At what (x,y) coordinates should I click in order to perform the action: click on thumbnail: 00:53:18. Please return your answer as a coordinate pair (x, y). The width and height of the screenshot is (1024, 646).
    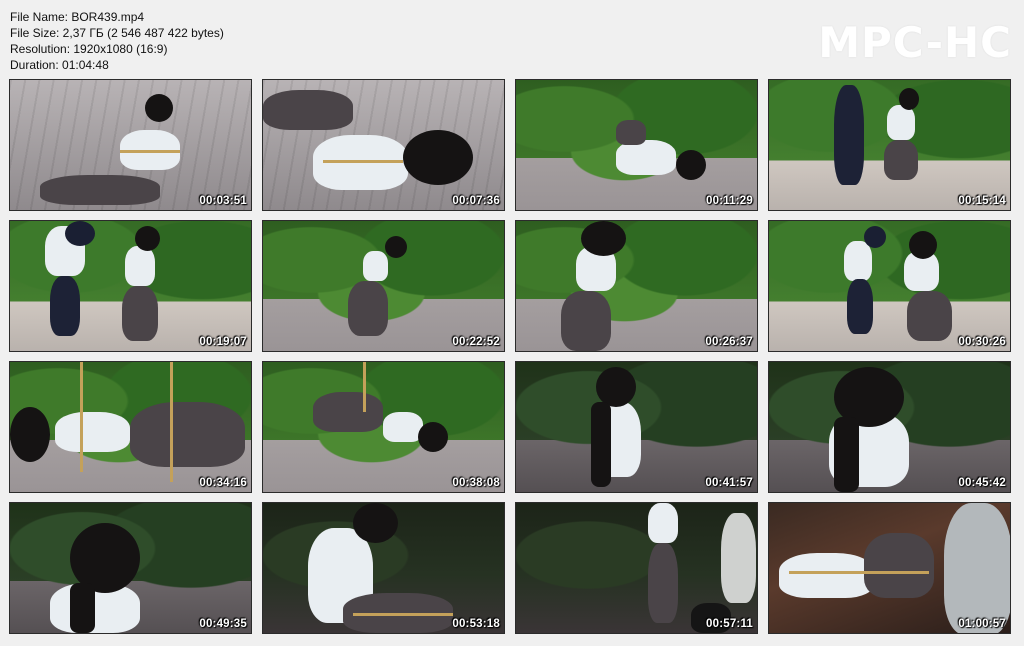
    Looking at the image, I should click on (383, 568).